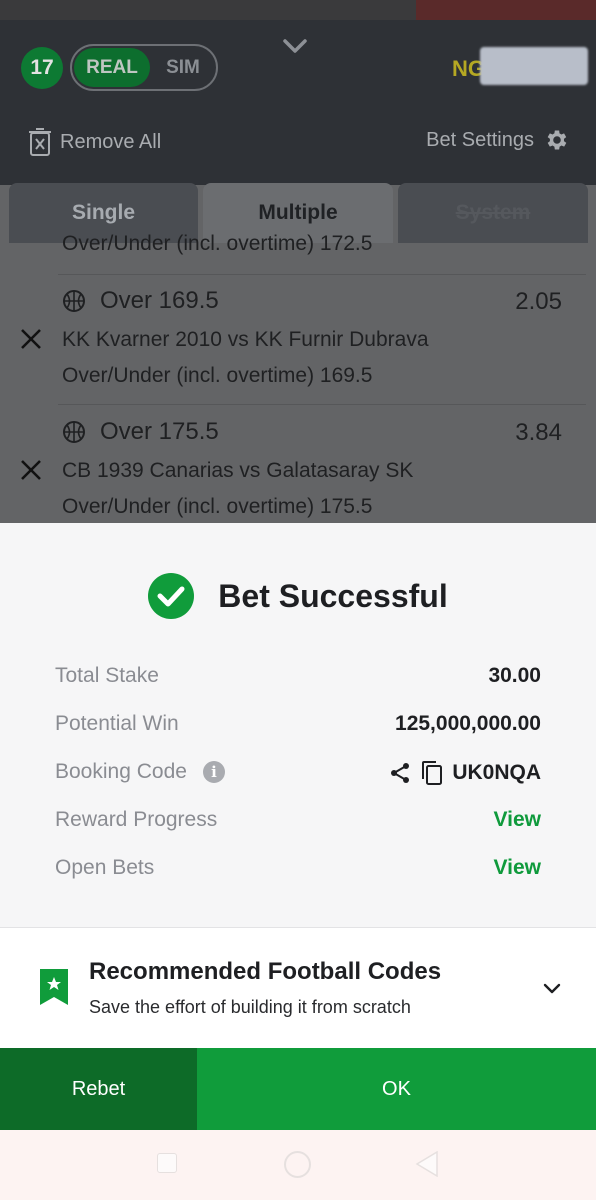 This screenshot has height=1200, width=596. I want to click on back-button-icon, so click(427, 1164).